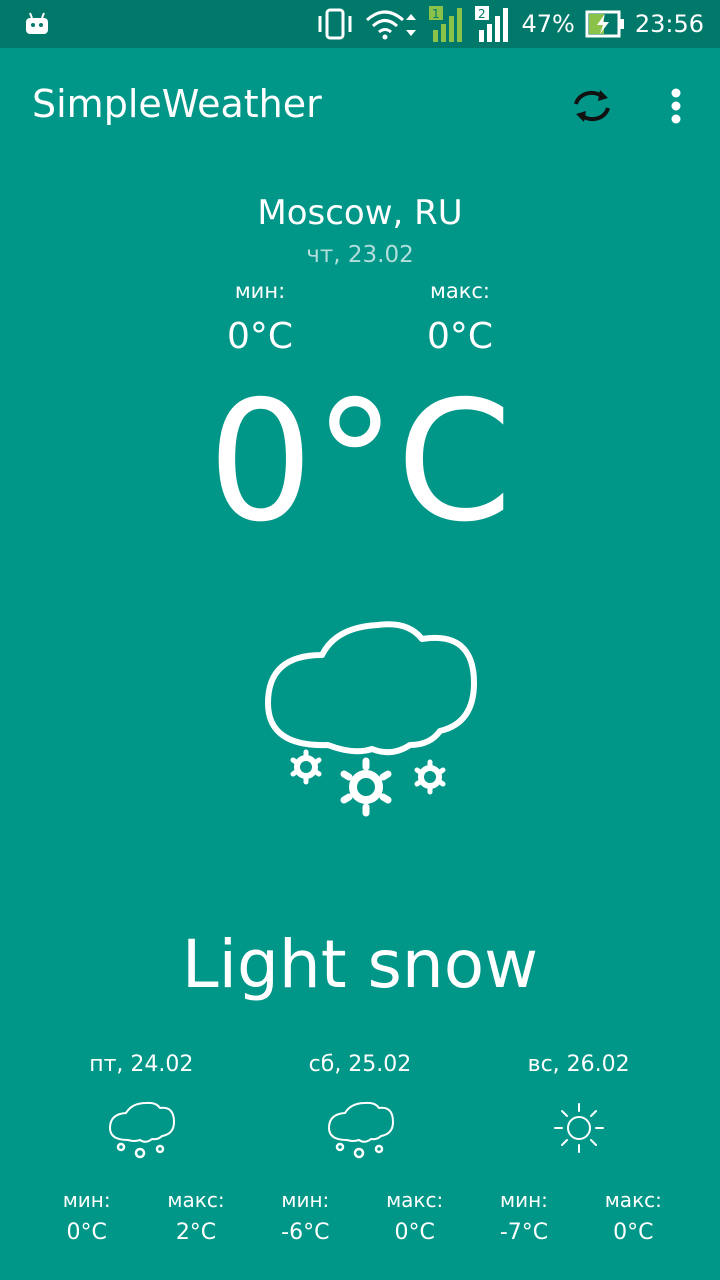 The image size is (720, 1280). I want to click on forecast-min: мин: -7°C, so click(523, 1218).